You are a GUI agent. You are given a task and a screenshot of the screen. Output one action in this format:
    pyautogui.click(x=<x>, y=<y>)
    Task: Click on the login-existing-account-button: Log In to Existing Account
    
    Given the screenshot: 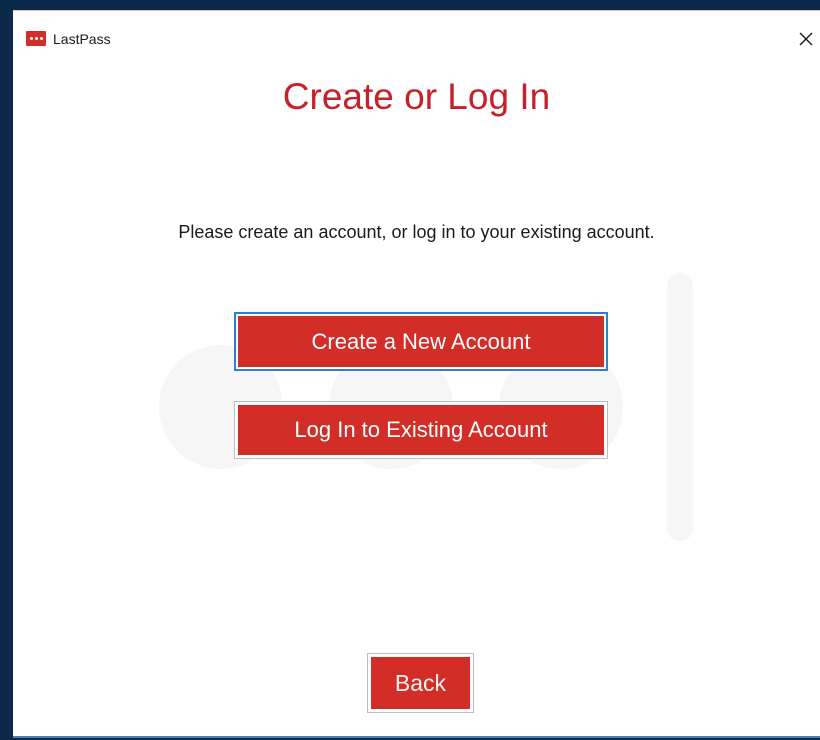 What is the action you would take?
    pyautogui.click(x=421, y=430)
    